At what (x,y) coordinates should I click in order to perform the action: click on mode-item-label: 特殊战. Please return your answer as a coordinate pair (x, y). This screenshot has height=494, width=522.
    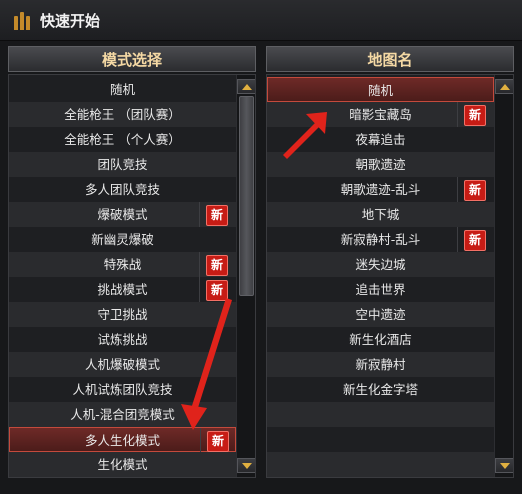
    Looking at the image, I should click on (122, 264).